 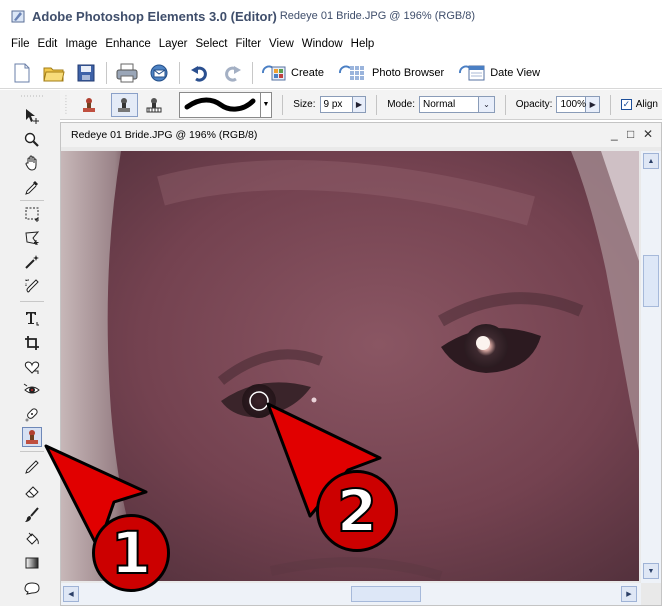 What do you see at coordinates (159, 73) in the screenshot?
I see `email-icon` at bounding box center [159, 73].